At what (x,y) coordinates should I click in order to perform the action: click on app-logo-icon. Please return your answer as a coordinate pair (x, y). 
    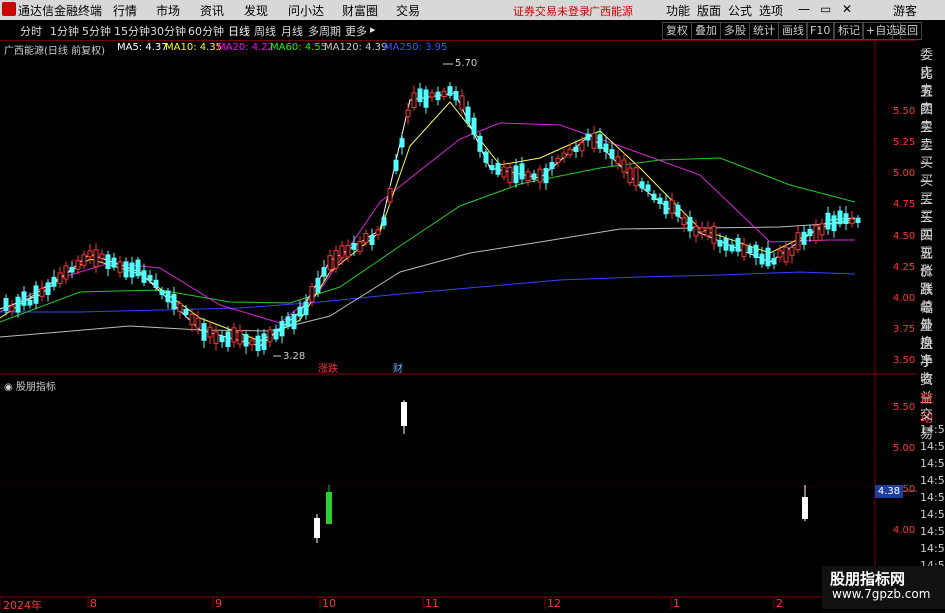
    Looking at the image, I should click on (9, 9).